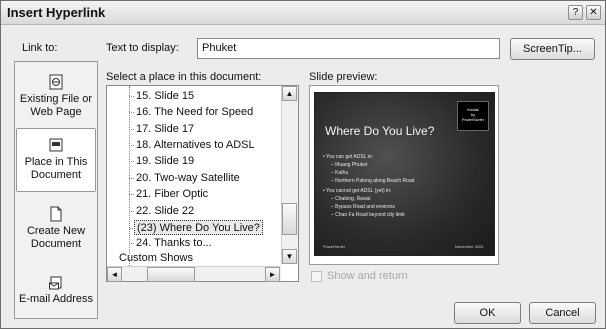 The image size is (606, 329). I want to click on tree-item: 16. The Need for Speed, so click(191, 112).